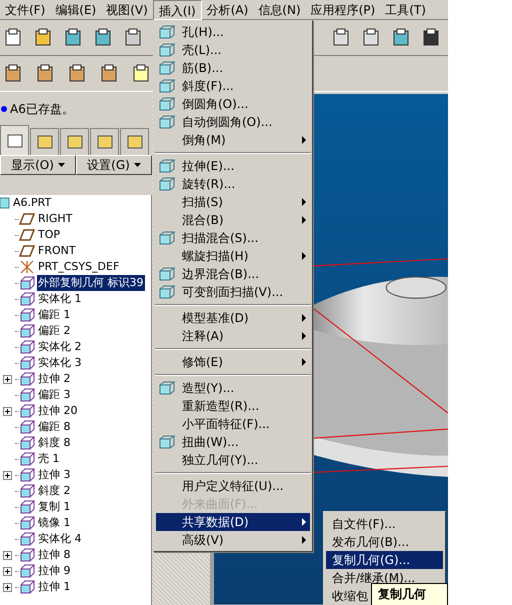  What do you see at coordinates (233, 540) in the screenshot?
I see `menu-item: 高级(V)` at bounding box center [233, 540].